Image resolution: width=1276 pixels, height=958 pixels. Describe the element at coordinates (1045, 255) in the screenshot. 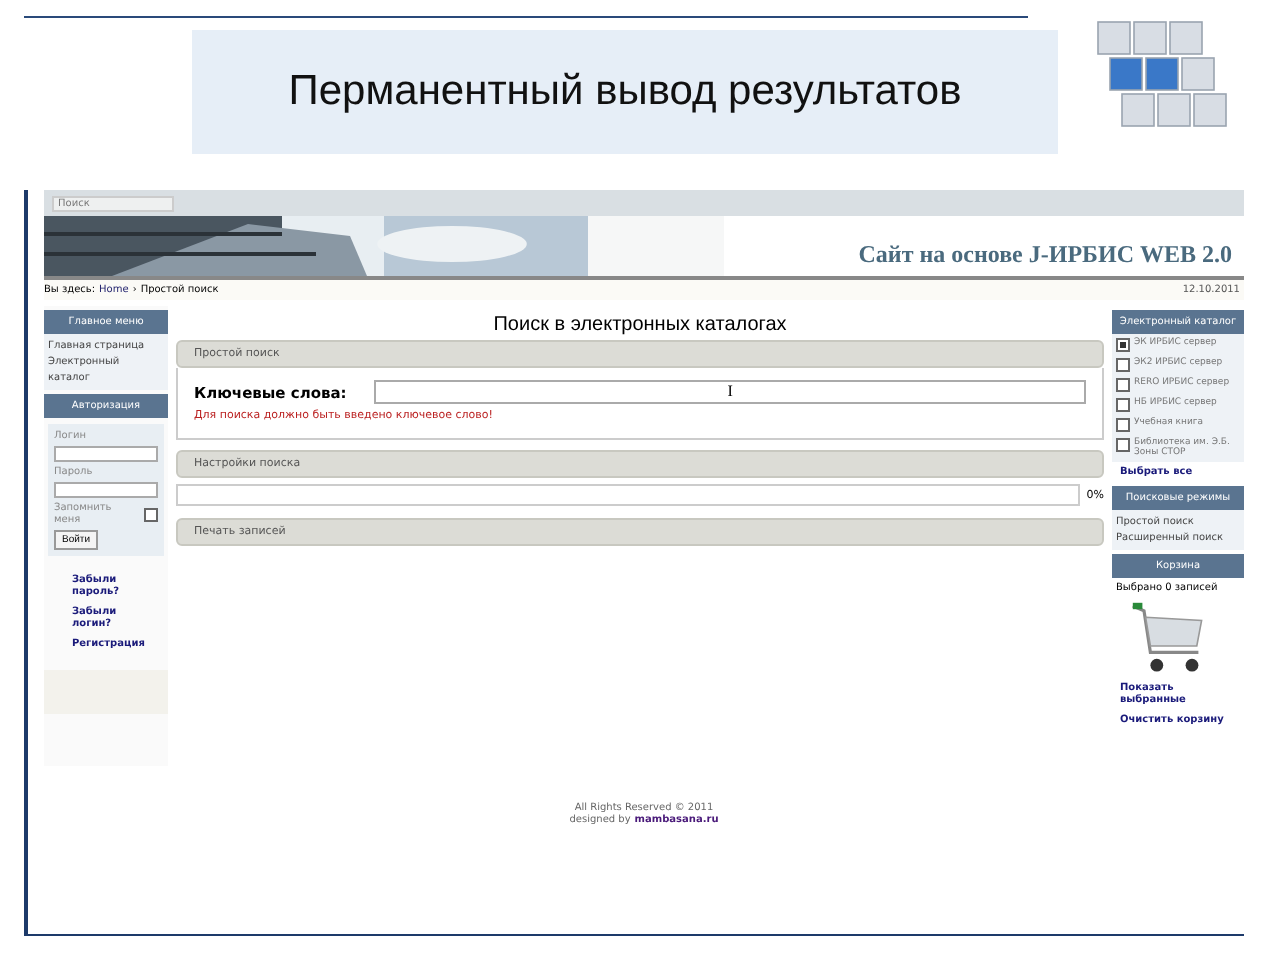

I see `site-title: Сайт на основе J-ИРБИС WEB 2.0` at that location.